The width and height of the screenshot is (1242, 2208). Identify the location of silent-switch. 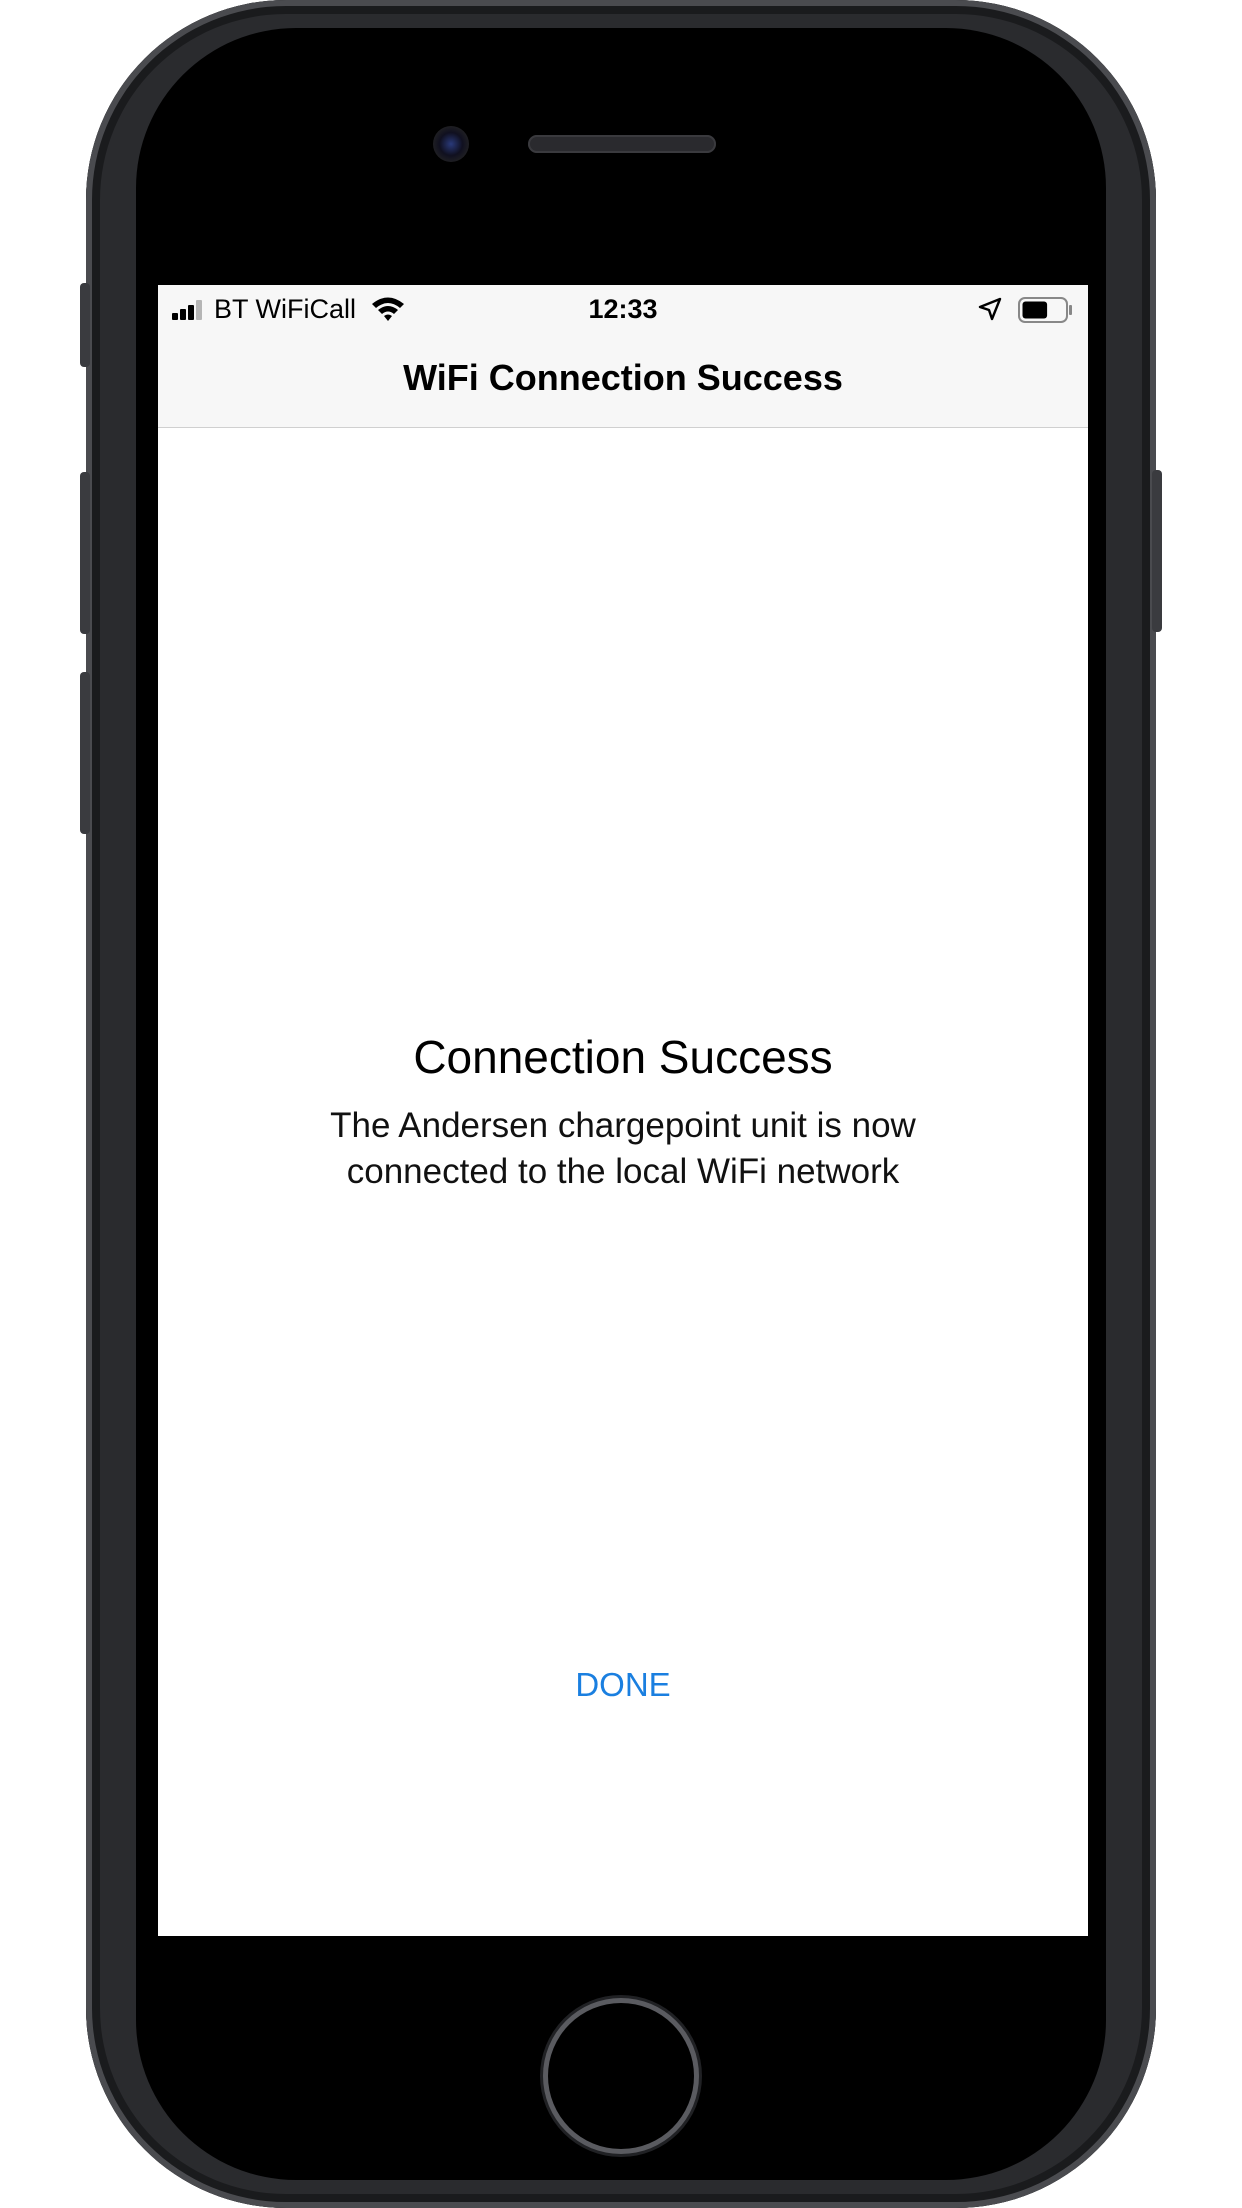
(85, 325).